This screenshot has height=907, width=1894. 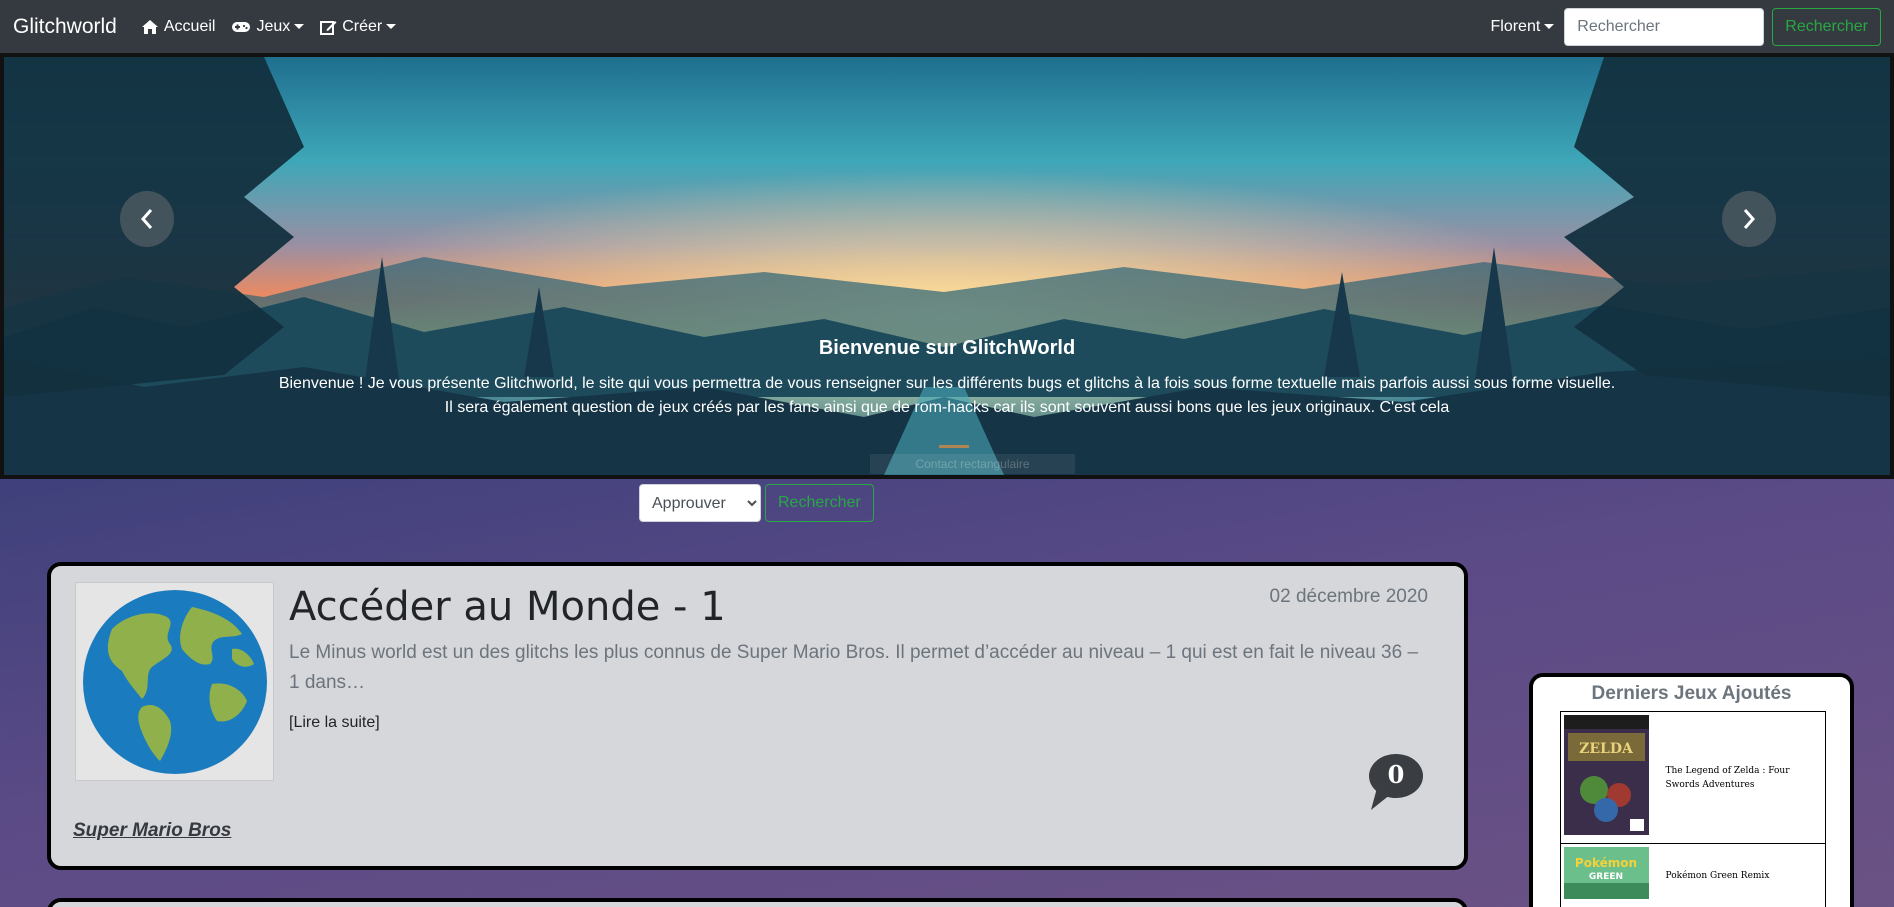 I want to click on nav-accueil-label: Accueil, so click(x=189, y=26).